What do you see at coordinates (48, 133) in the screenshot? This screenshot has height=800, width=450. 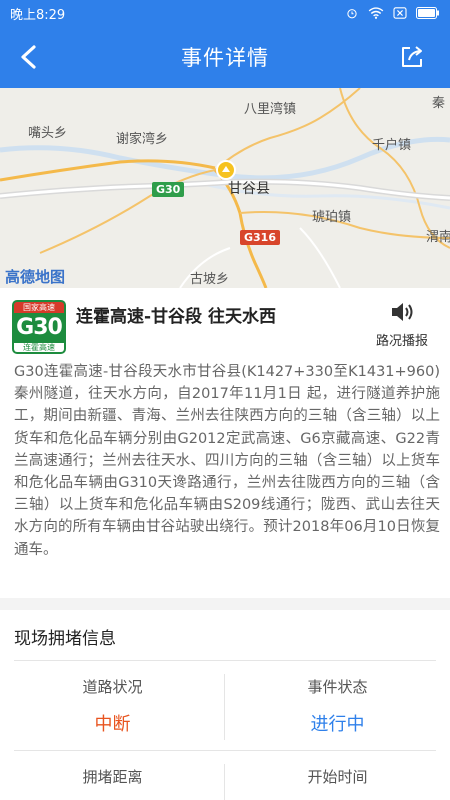 I see `map-label-xiantou: 嘴头乡` at bounding box center [48, 133].